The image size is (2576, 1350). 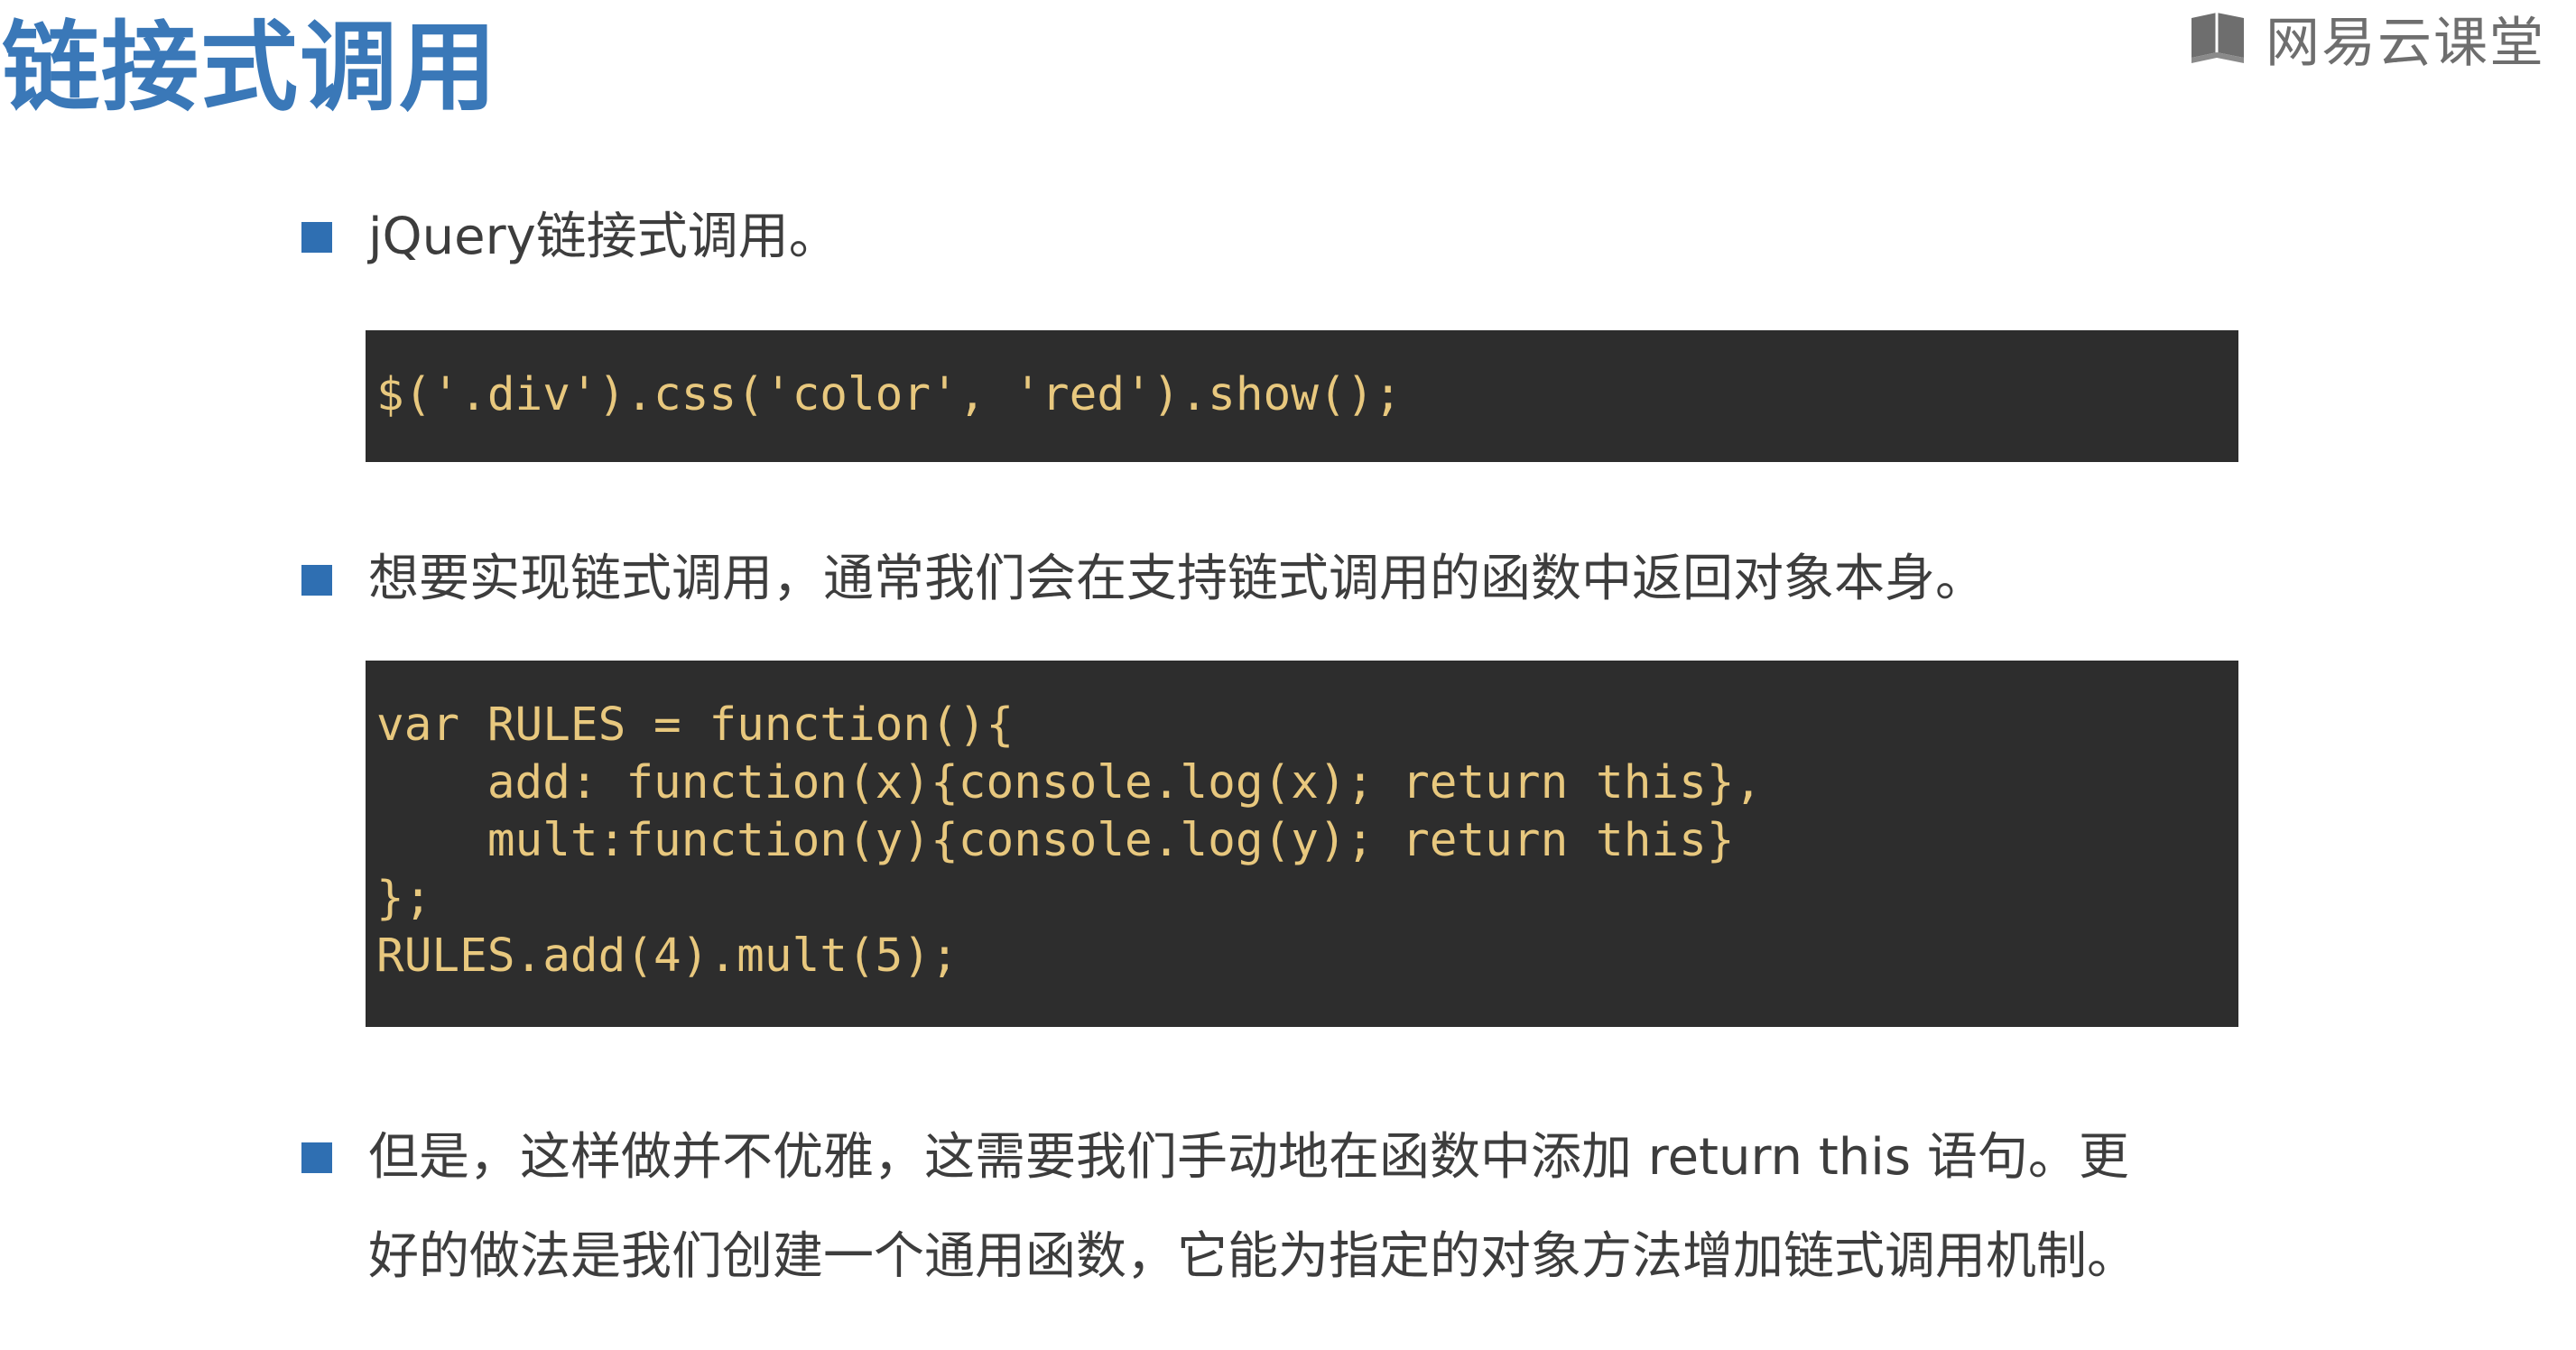 What do you see at coordinates (2405, 43) in the screenshot?
I see `brand-name: 网易云课堂` at bounding box center [2405, 43].